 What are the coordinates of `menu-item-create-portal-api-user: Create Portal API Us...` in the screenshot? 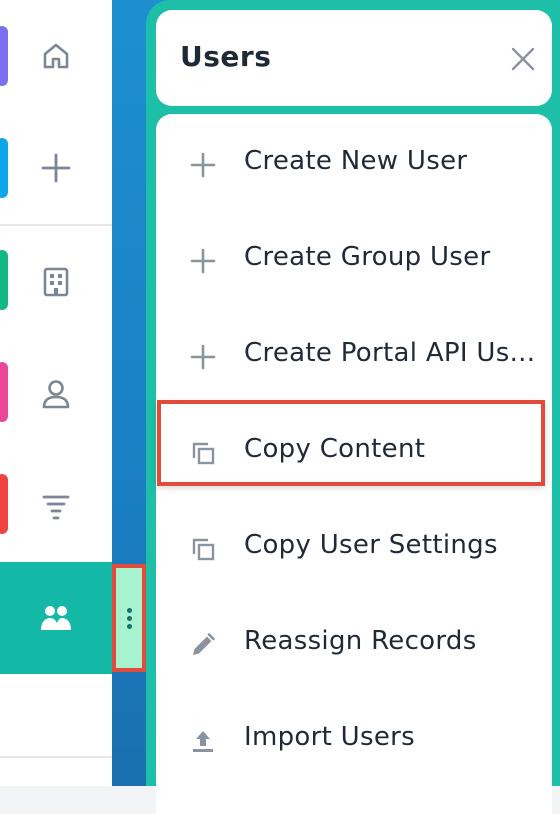 It's located at (354, 356).